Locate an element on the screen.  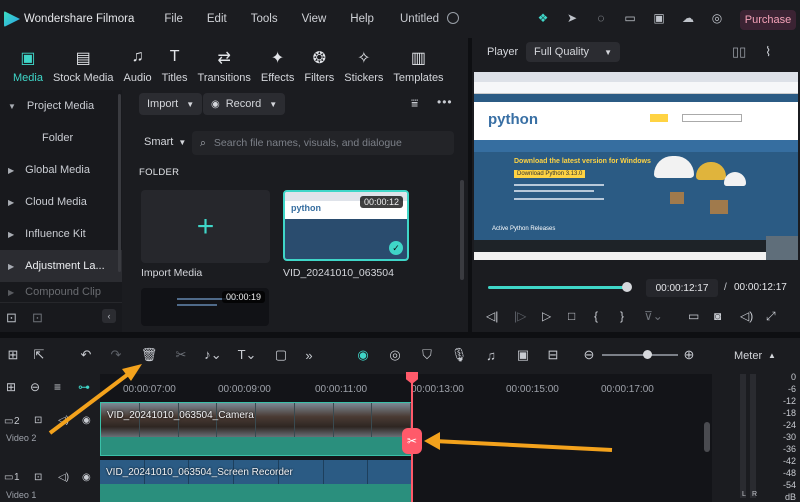
annotation-arrowhead is located at coordinates (432, 441).